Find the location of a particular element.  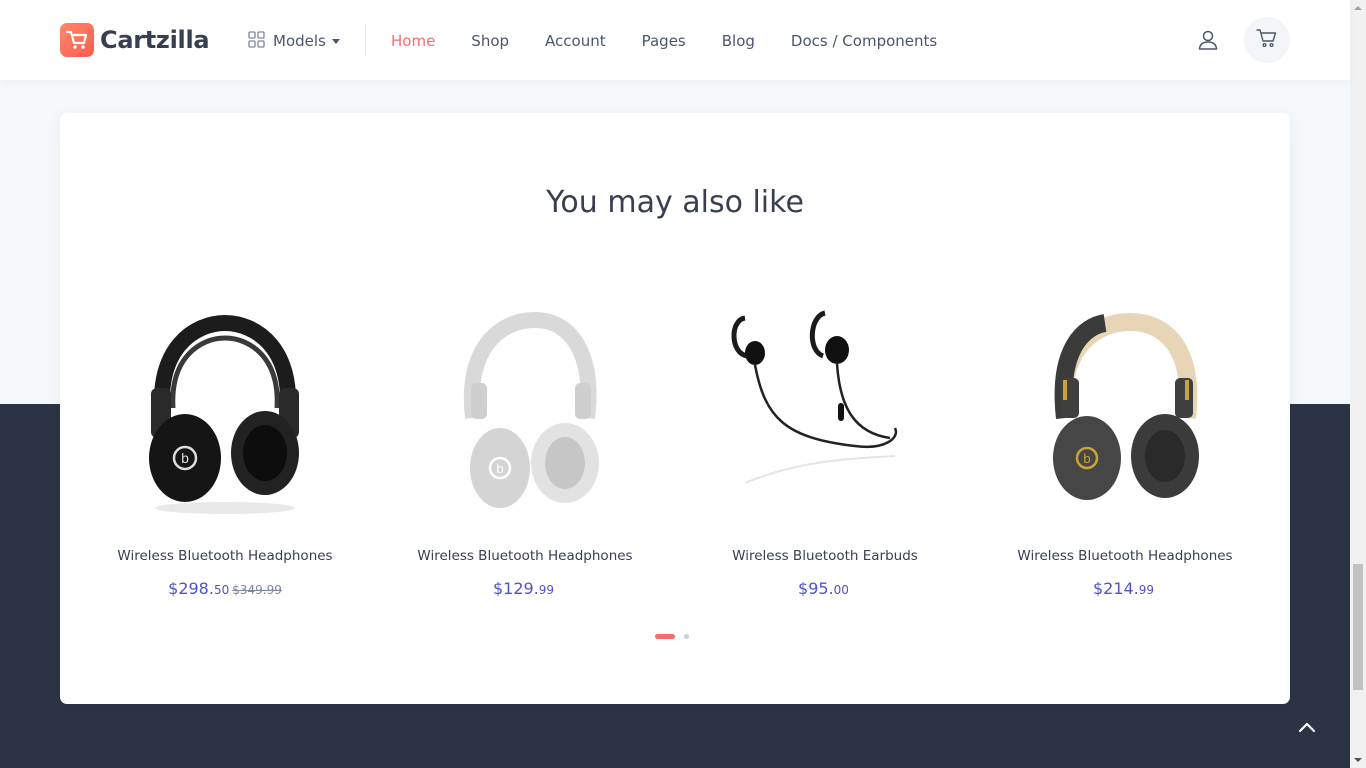

product-price: $214.99 is located at coordinates (1125, 588).